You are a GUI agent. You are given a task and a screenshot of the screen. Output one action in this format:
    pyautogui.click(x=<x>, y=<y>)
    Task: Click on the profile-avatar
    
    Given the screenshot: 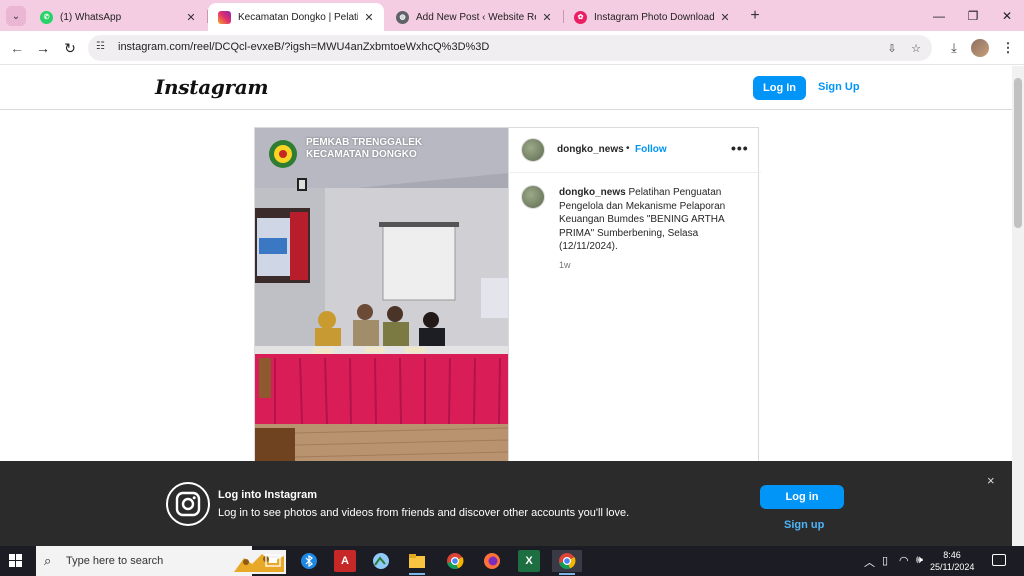 What is the action you would take?
    pyautogui.click(x=980, y=48)
    